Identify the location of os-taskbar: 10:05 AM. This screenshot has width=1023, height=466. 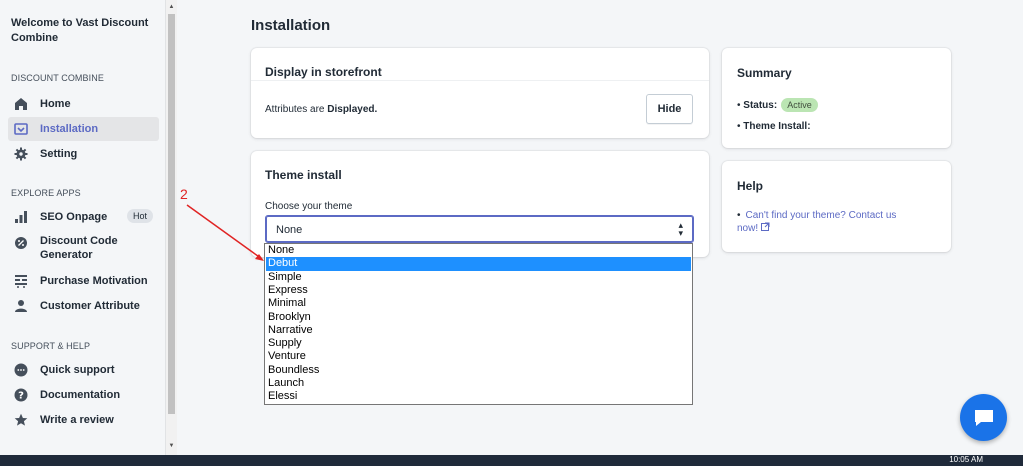
(511, 460).